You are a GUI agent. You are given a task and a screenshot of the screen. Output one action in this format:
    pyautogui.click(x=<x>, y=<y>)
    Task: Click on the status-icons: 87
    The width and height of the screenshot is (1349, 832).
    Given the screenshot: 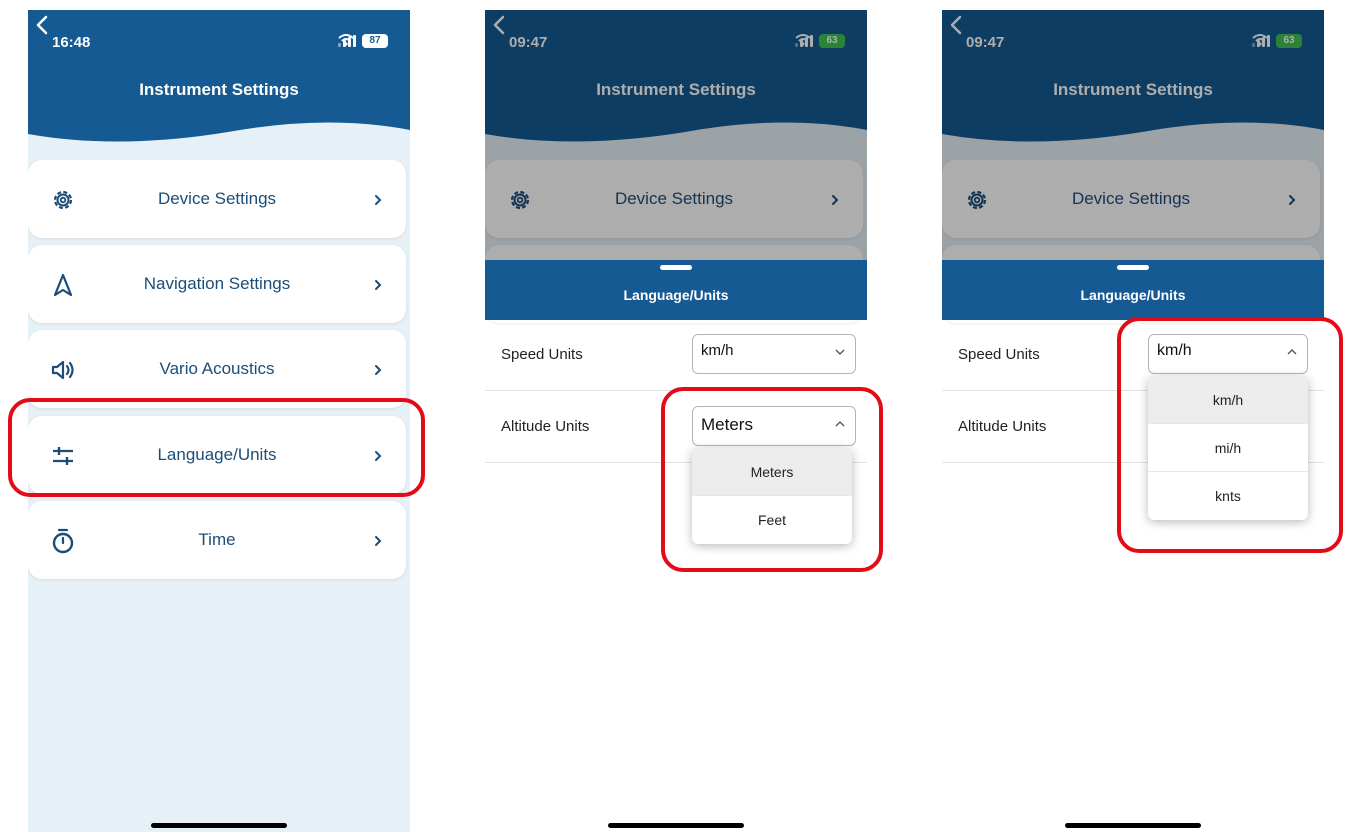 What is the action you would take?
    pyautogui.click(x=363, y=41)
    